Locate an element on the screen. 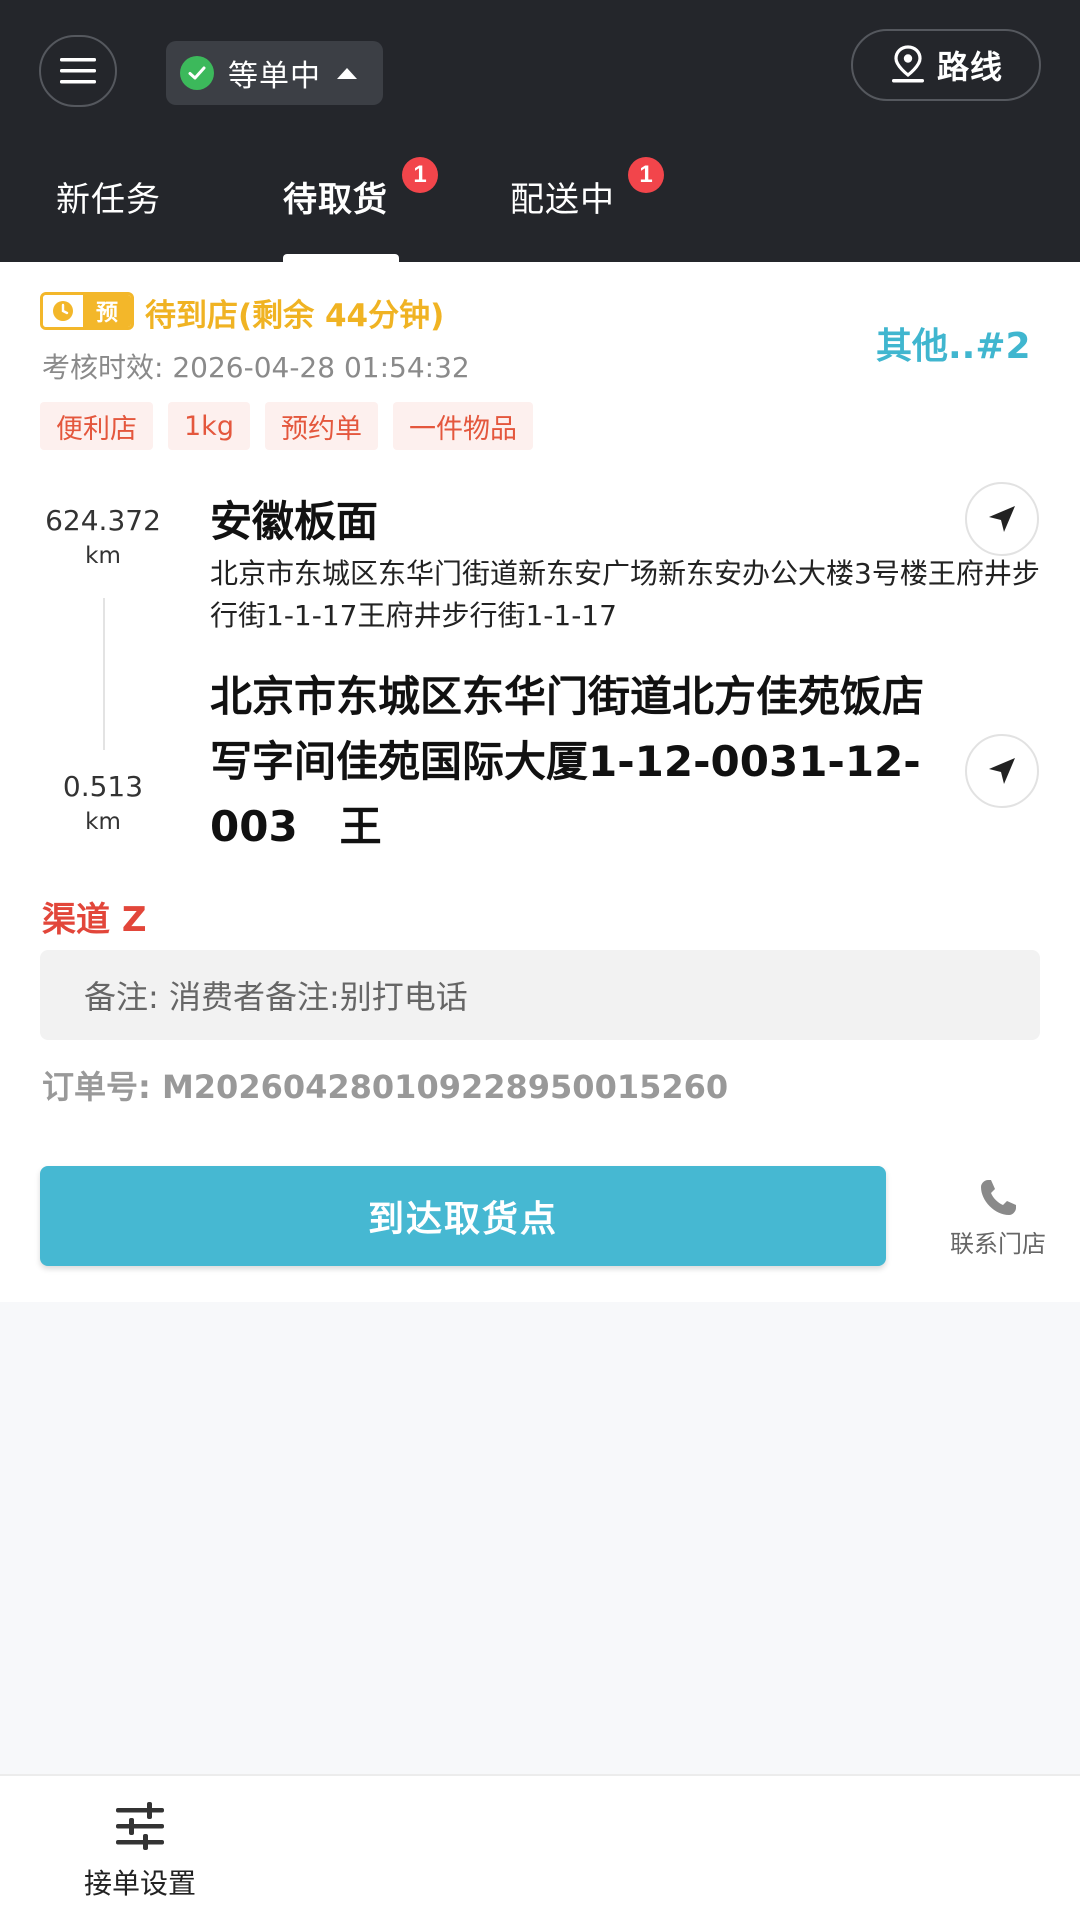  tag-weight: 1kg is located at coordinates (209, 426).